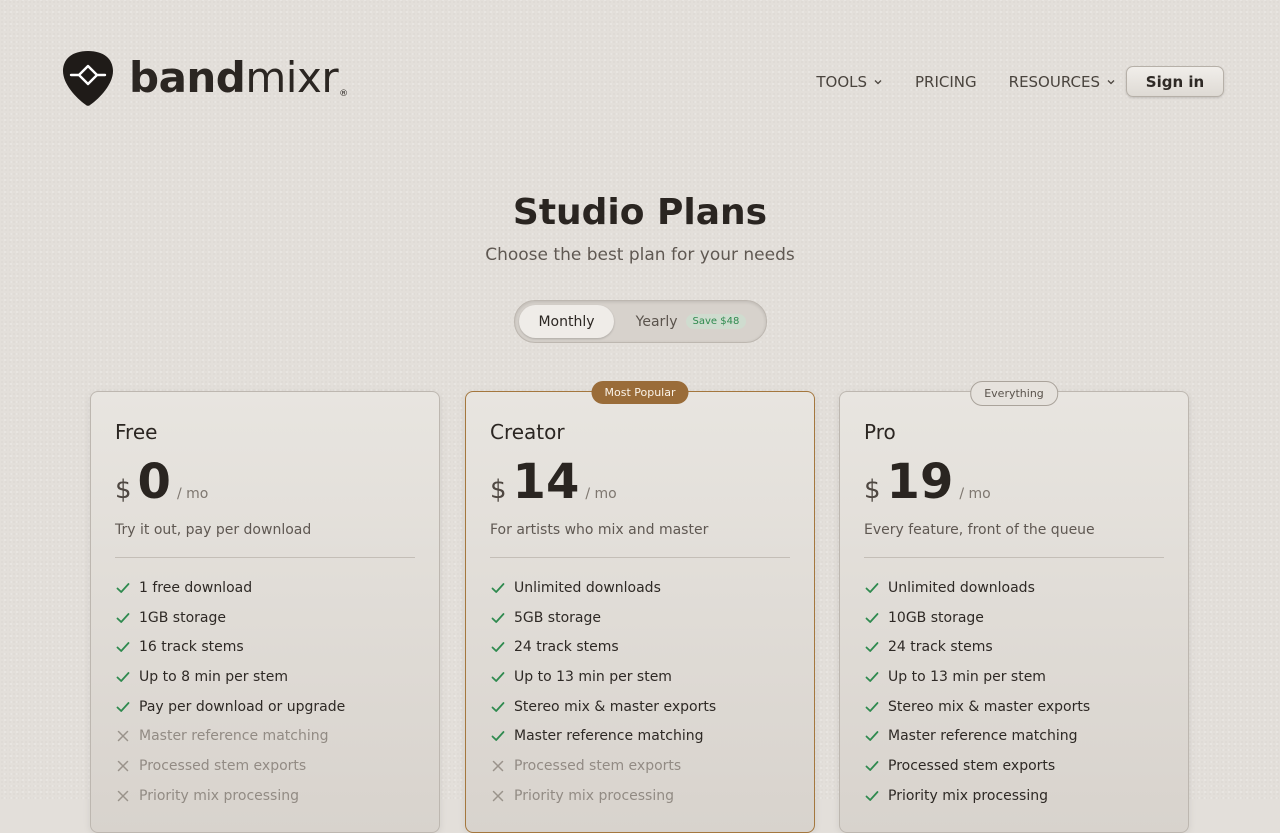 This screenshot has height=833, width=1280. What do you see at coordinates (961, 587) in the screenshot?
I see `feature-label: Unlimited downloads` at bounding box center [961, 587].